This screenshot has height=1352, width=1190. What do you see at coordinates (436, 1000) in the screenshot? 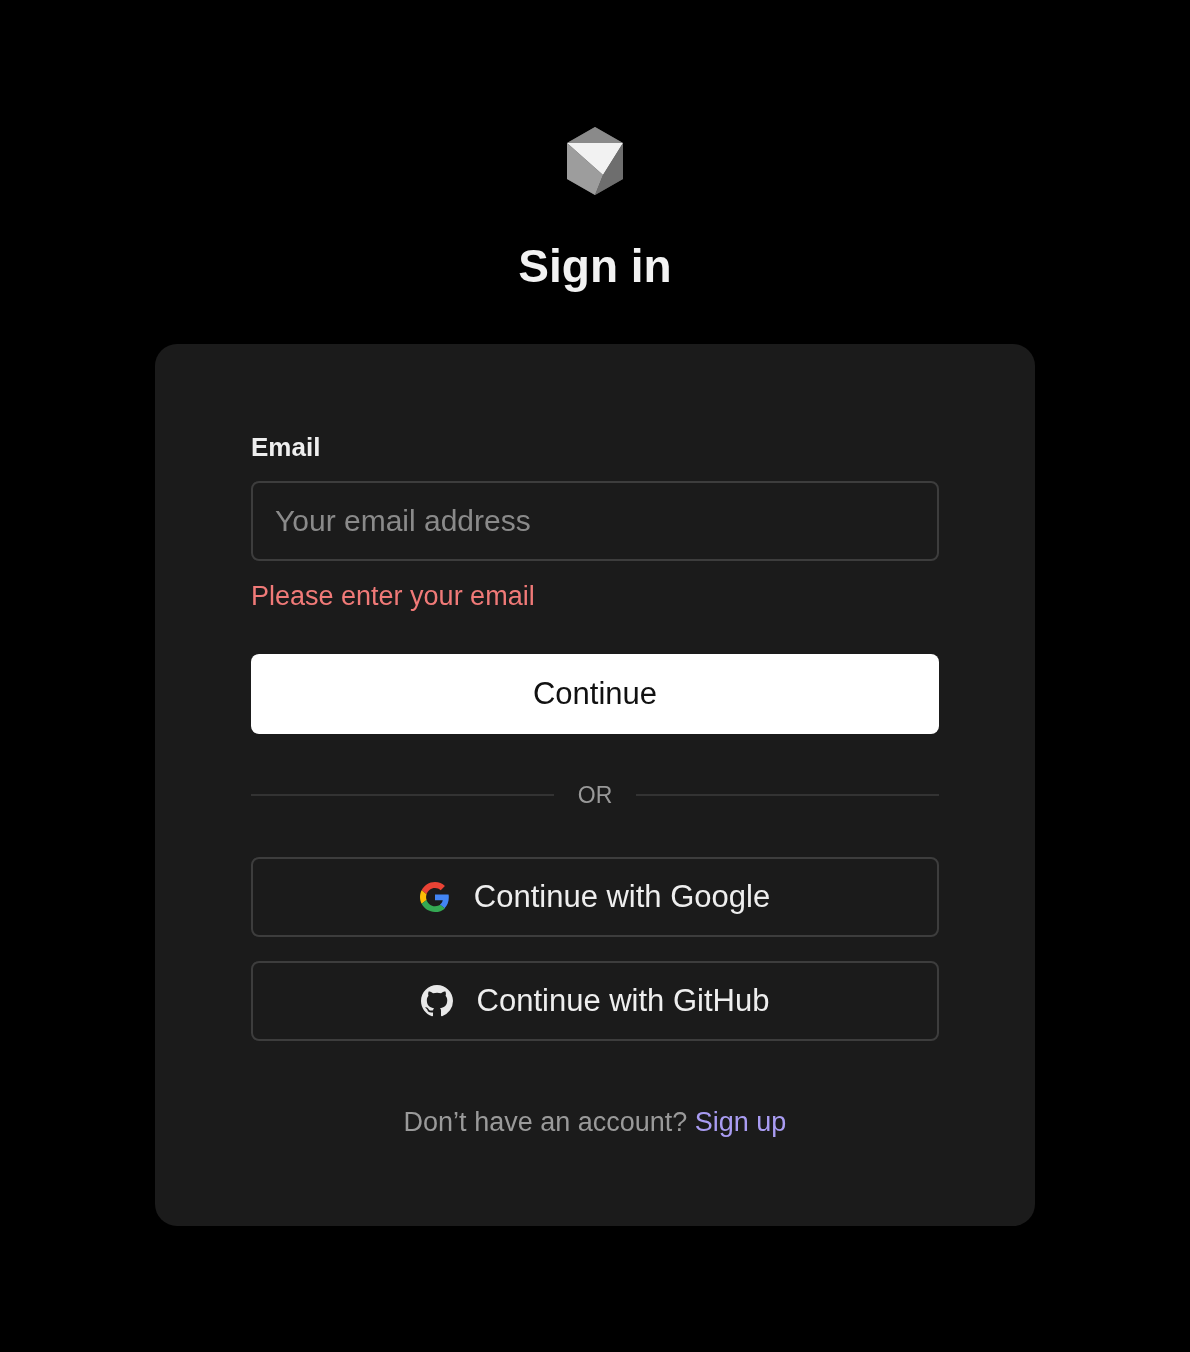
I see `github-icon` at bounding box center [436, 1000].